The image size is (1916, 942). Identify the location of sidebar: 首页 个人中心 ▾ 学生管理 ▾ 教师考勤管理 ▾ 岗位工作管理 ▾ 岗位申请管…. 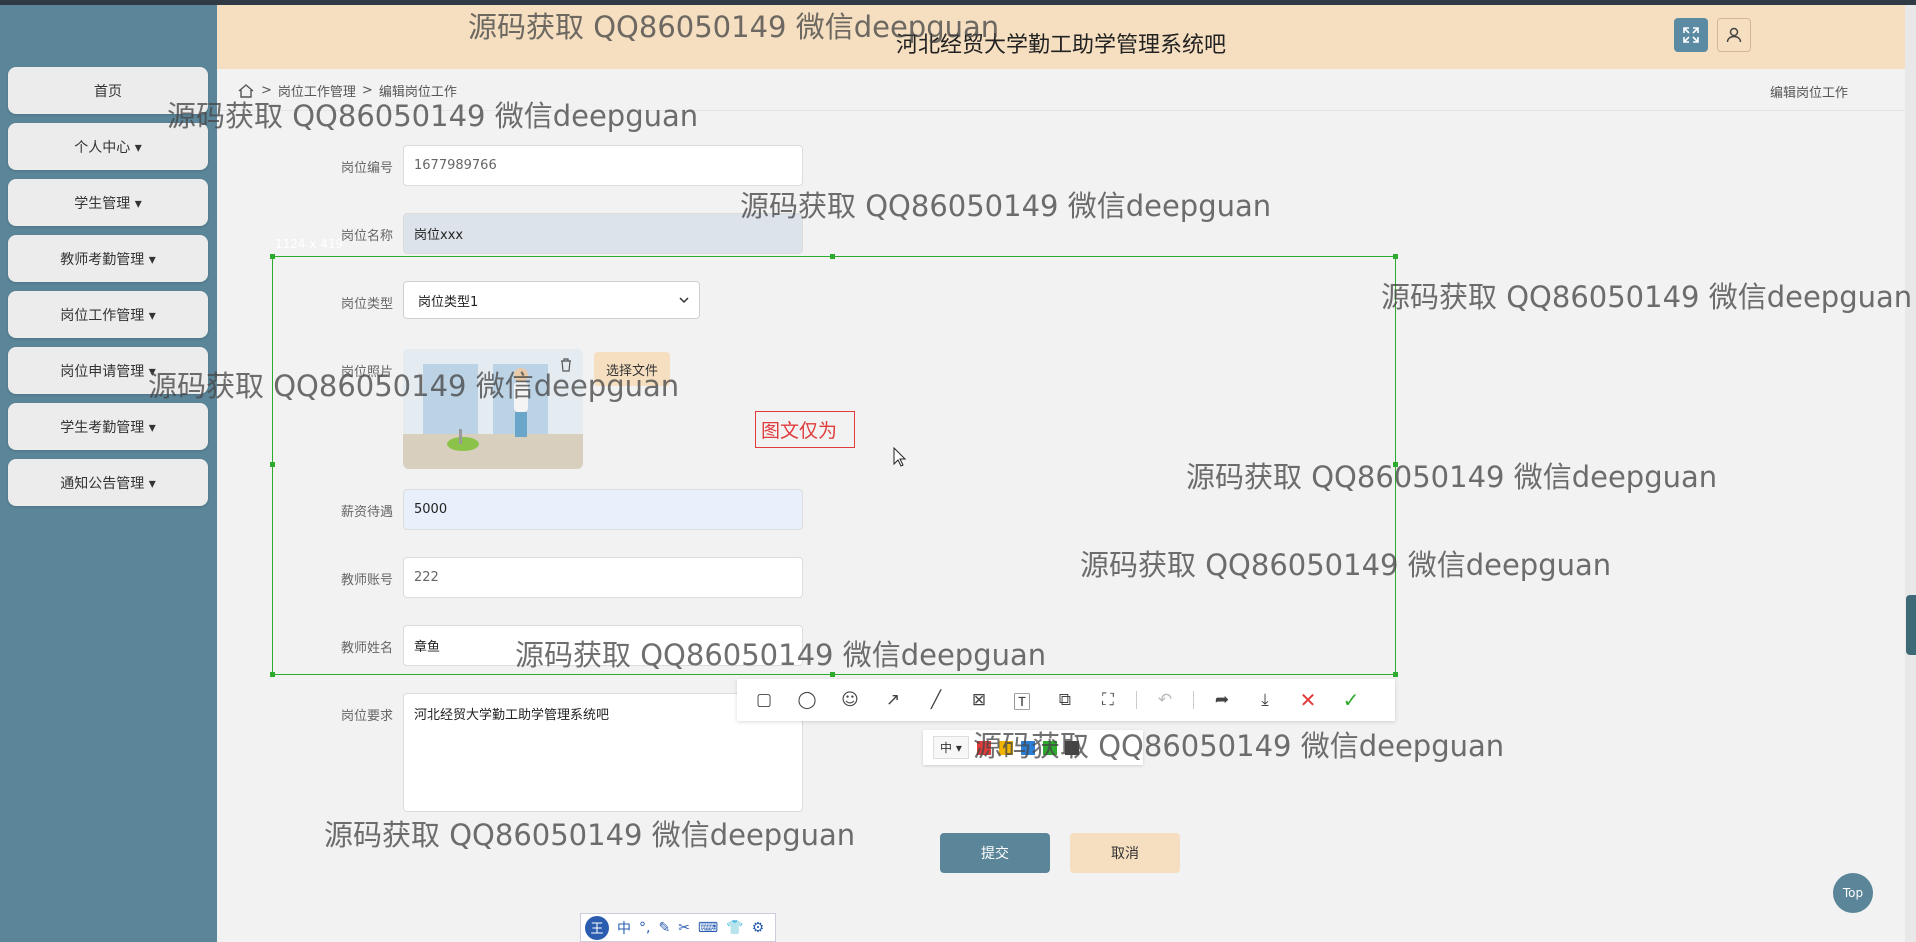
(108, 473).